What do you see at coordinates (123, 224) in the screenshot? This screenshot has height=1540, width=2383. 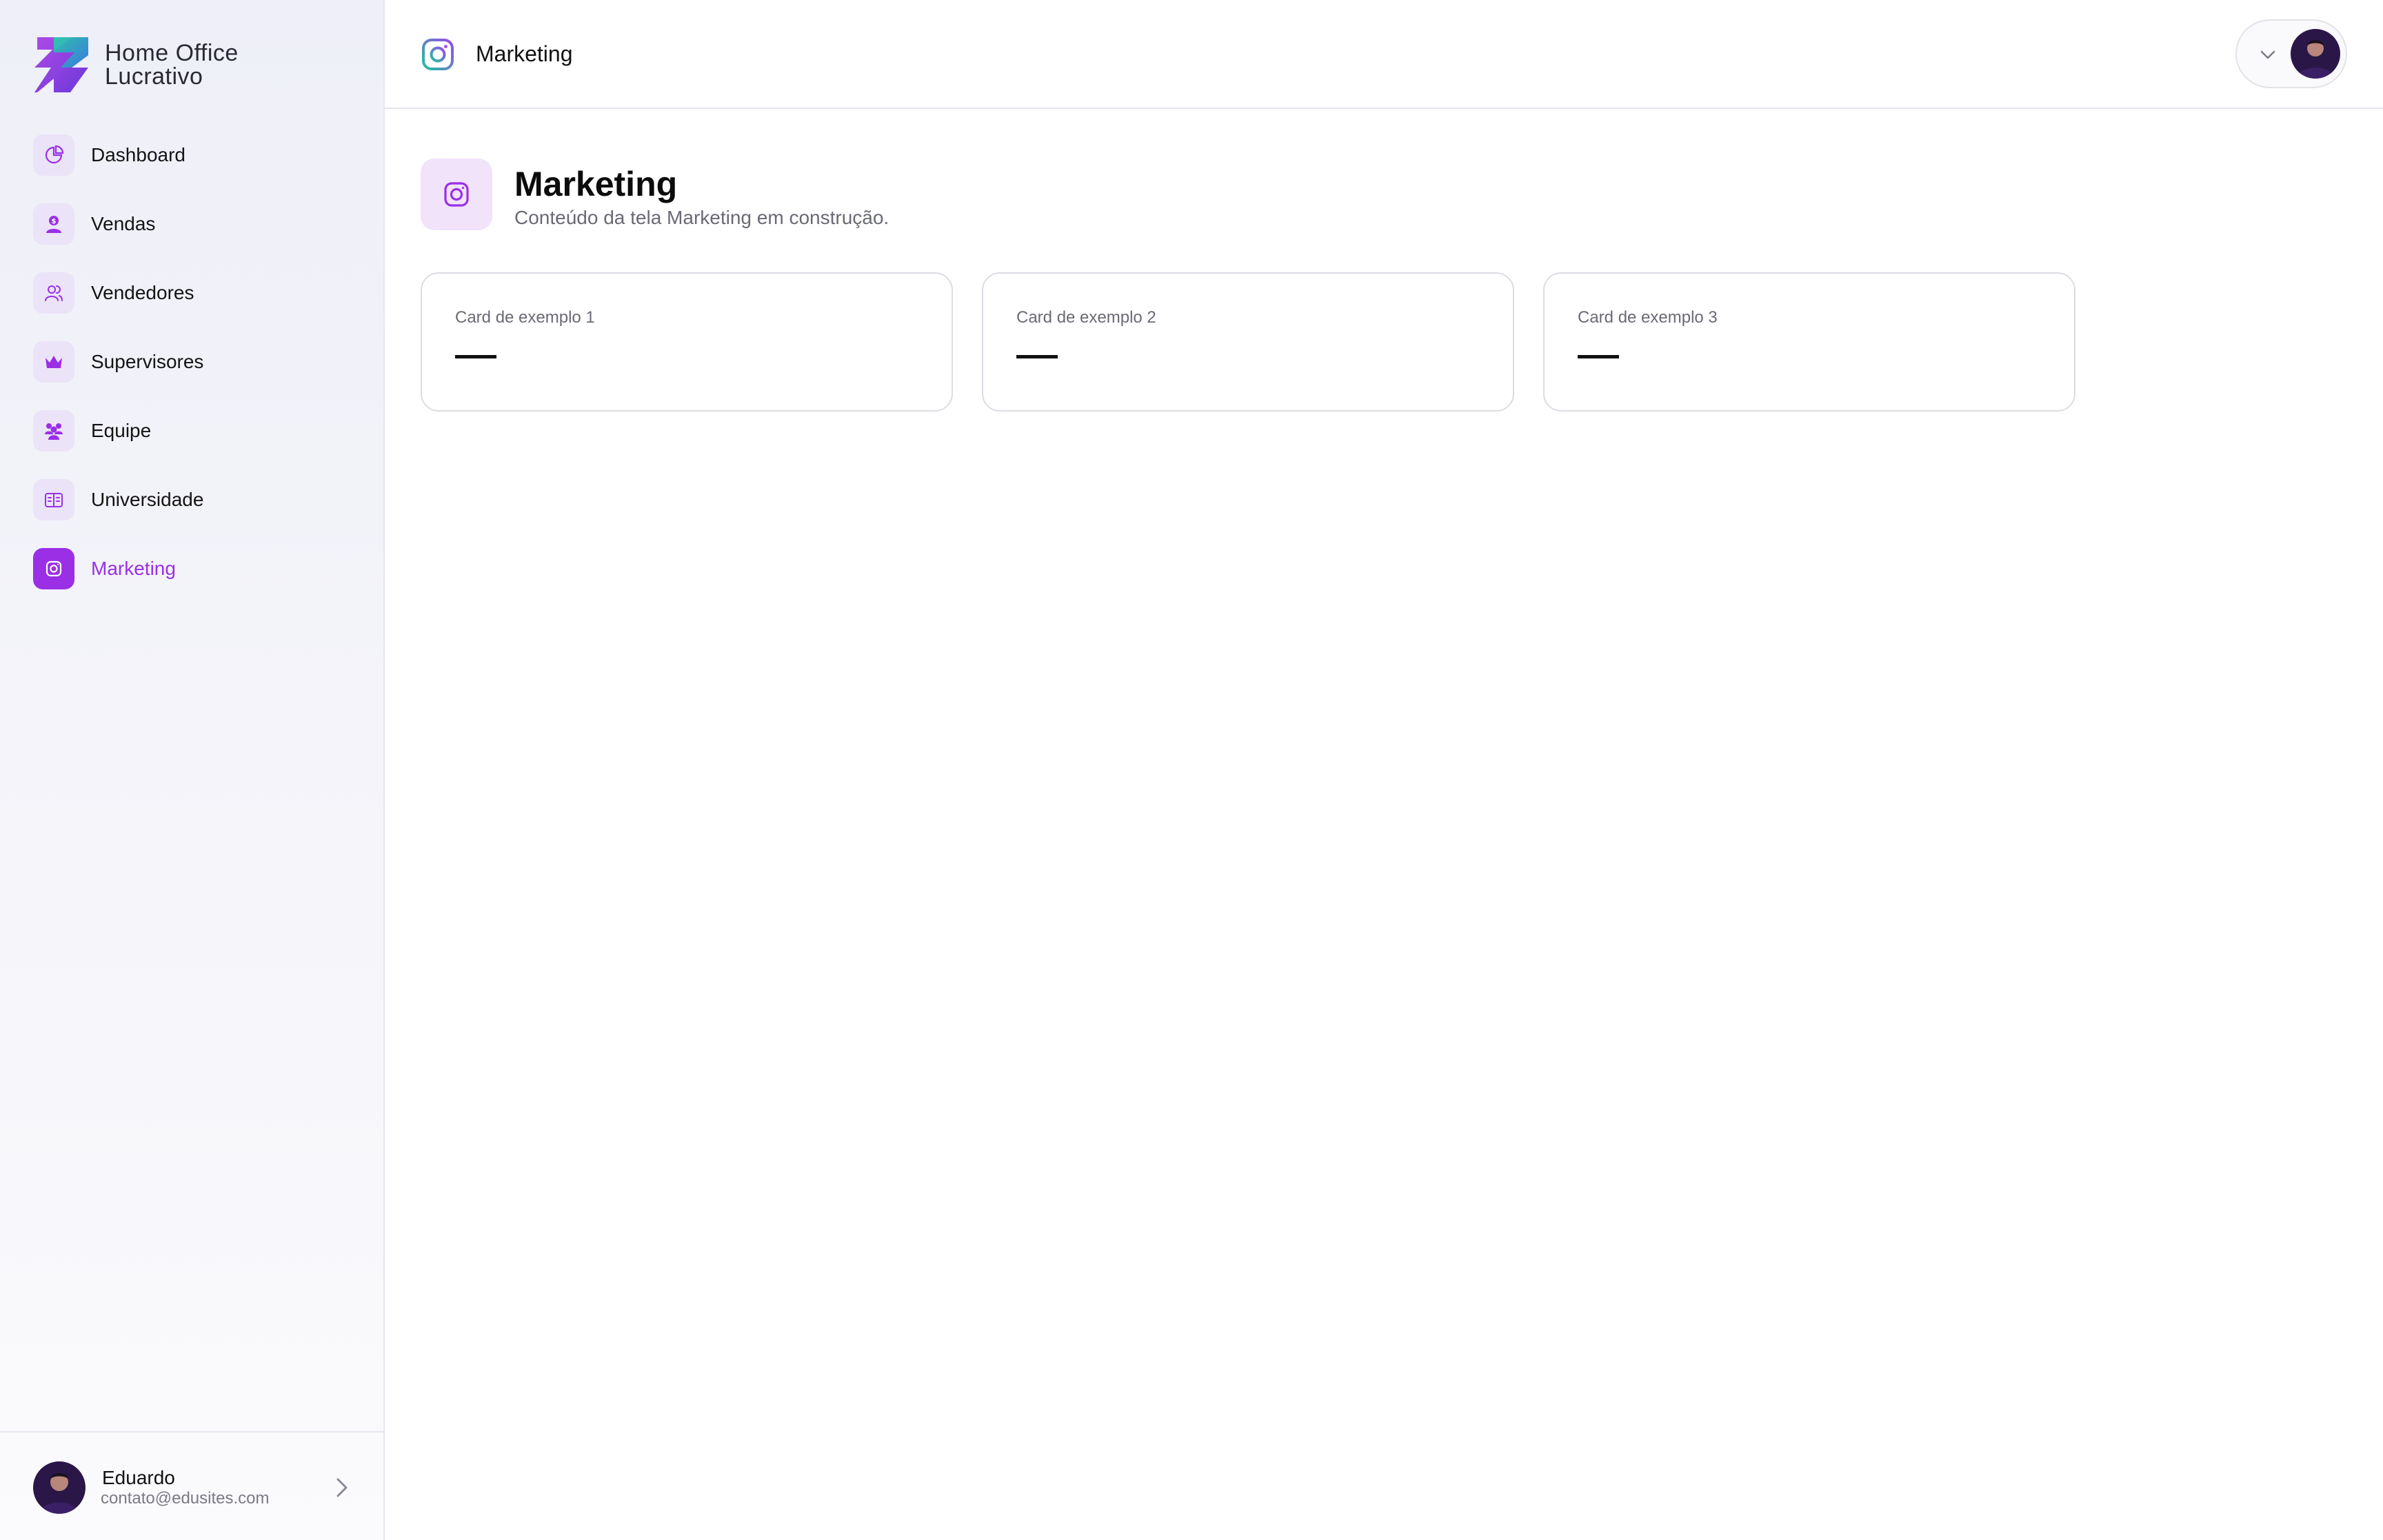 I see `sidebar-item-label: Vendas` at bounding box center [123, 224].